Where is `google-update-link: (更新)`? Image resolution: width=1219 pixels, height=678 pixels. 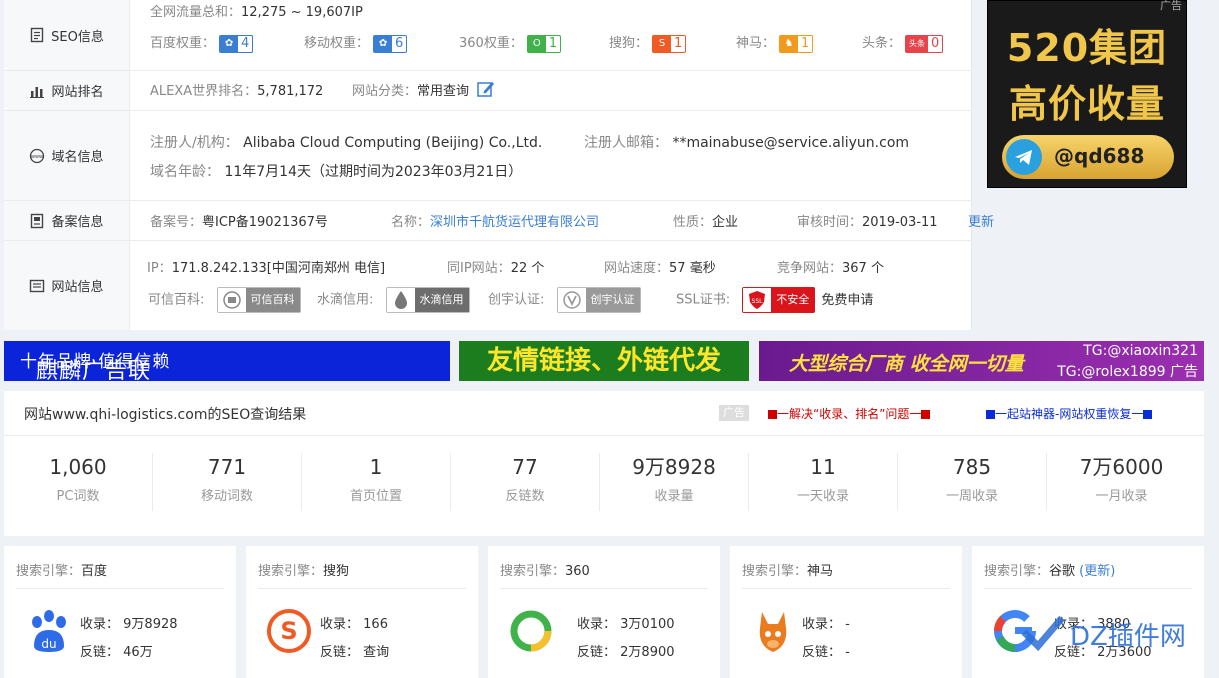
google-update-link: (更新) is located at coordinates (1097, 571).